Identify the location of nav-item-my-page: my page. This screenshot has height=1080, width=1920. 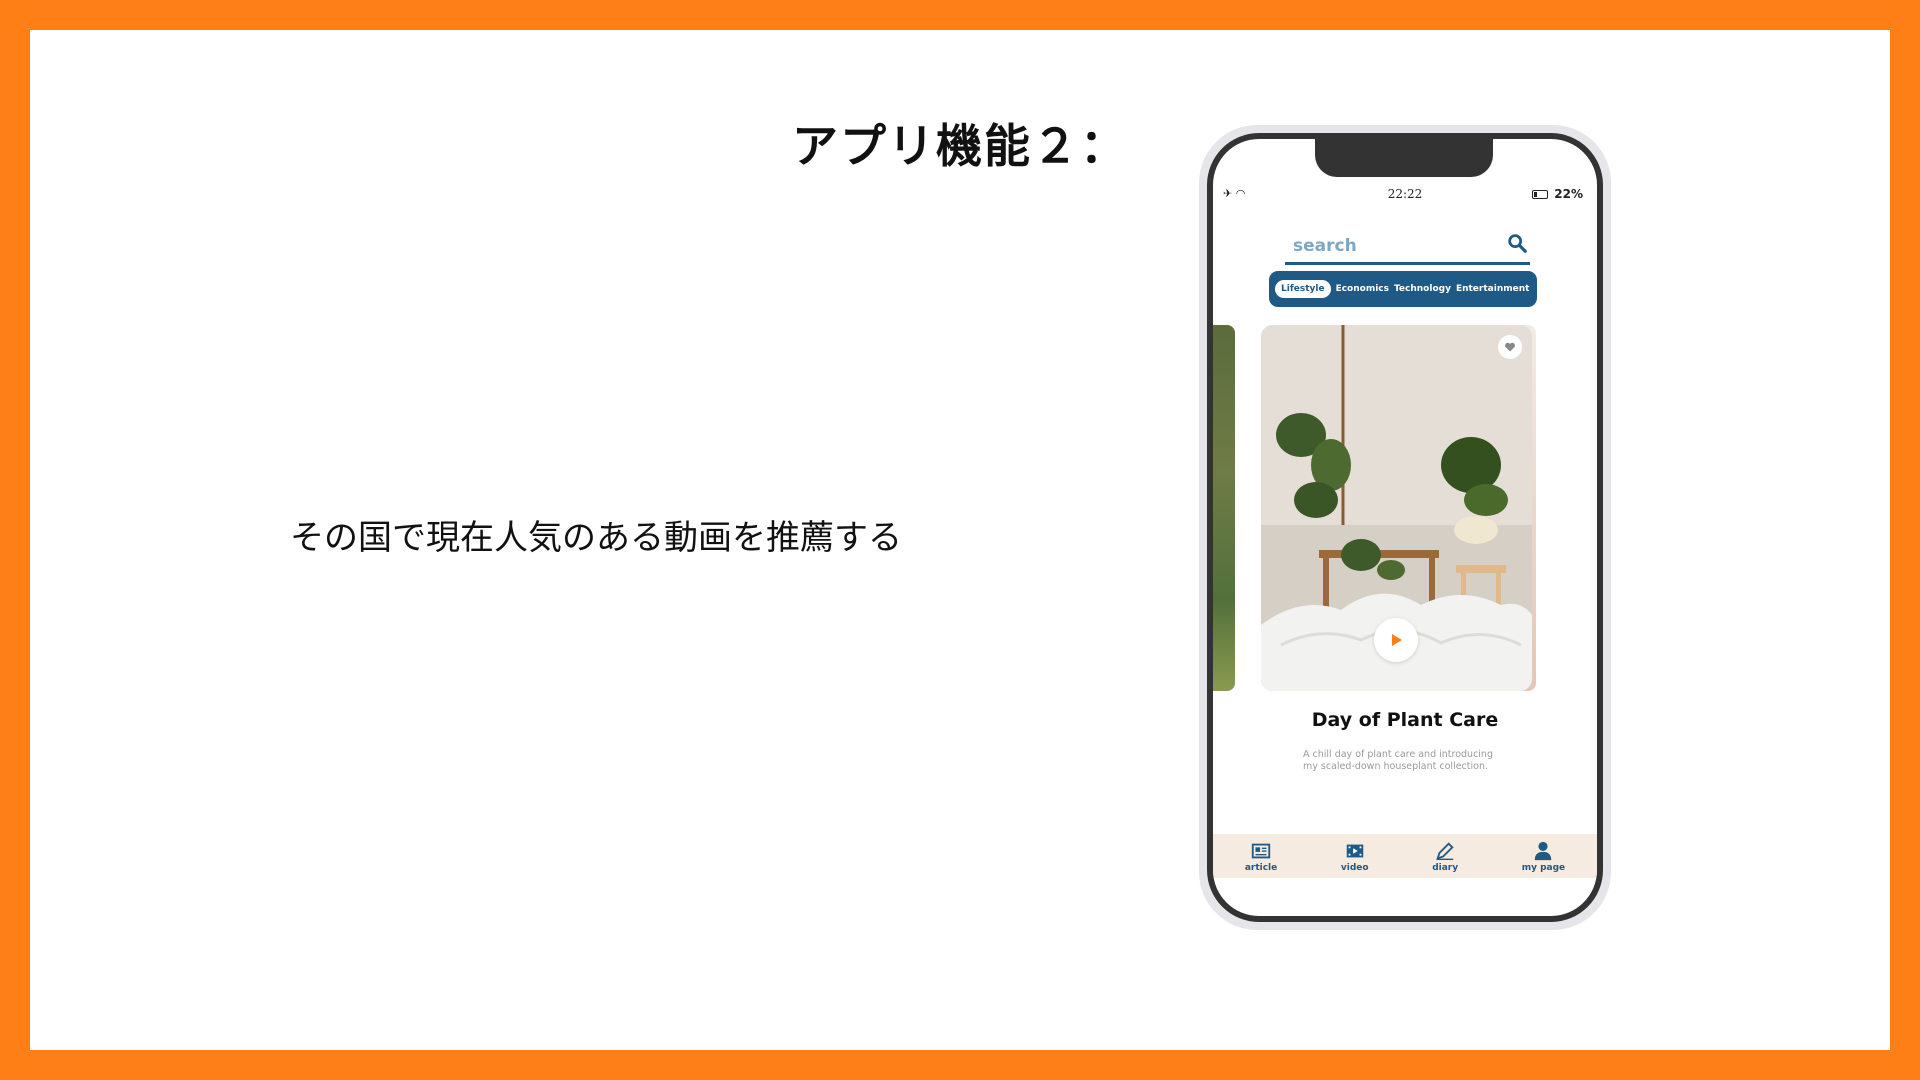
(1543, 856).